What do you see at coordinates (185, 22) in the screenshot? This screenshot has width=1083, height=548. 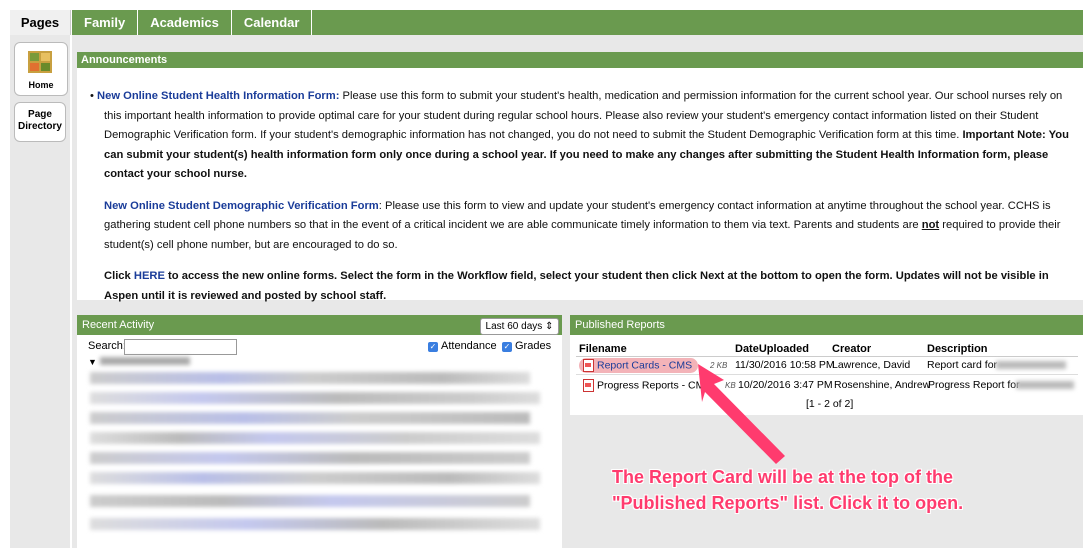 I see `tab-academics: Academics` at bounding box center [185, 22].